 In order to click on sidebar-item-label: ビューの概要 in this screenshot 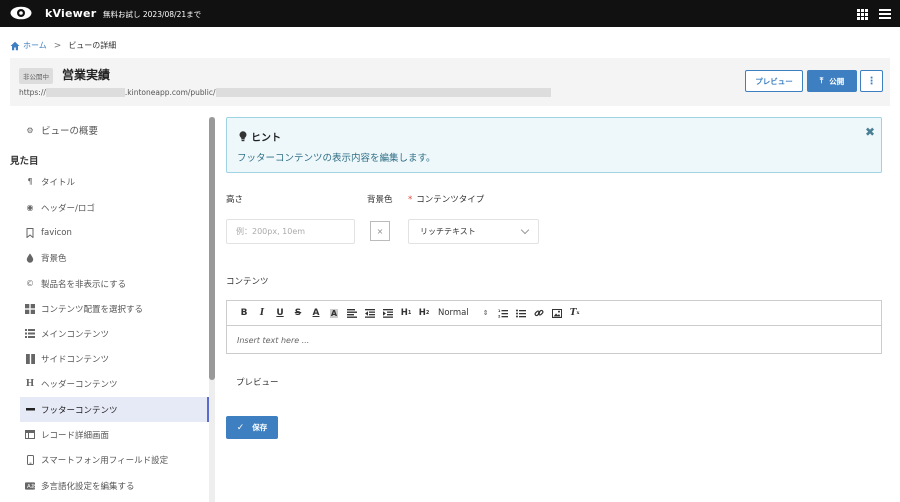, I will do `click(70, 131)`.